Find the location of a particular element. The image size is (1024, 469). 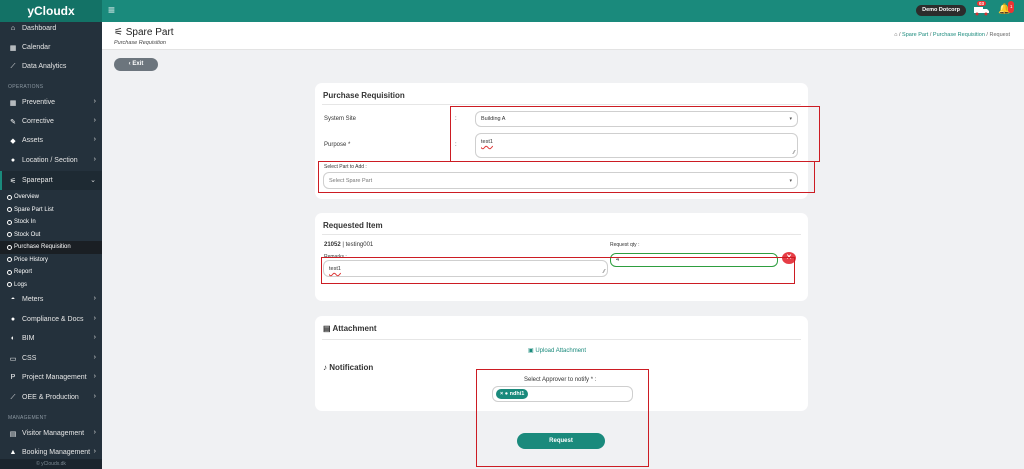

sidebar-item-preventive: ▦ Preventive › is located at coordinates (51, 102).